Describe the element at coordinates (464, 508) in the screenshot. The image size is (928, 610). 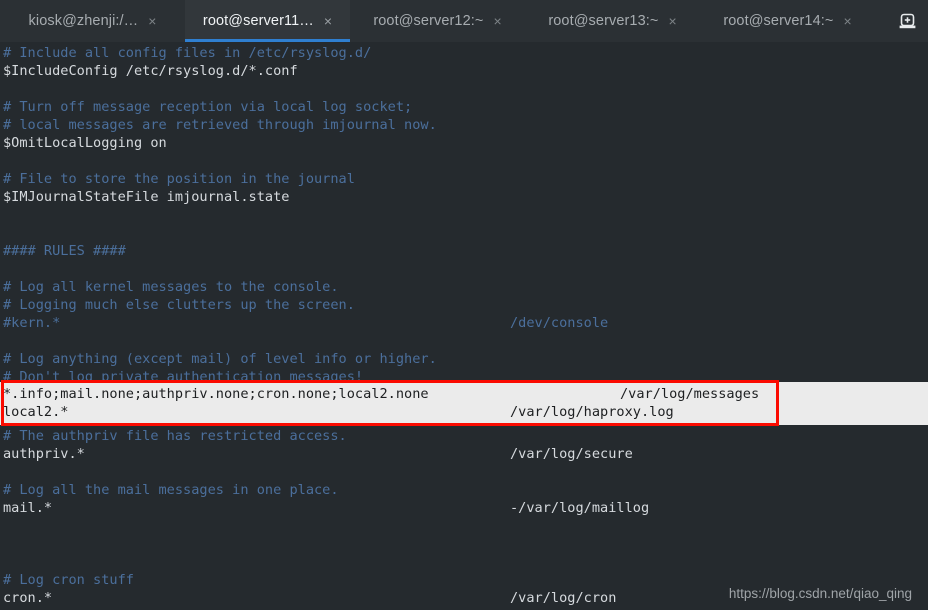
I see `terminal-line: mail.* -/var/log/maillog` at that location.